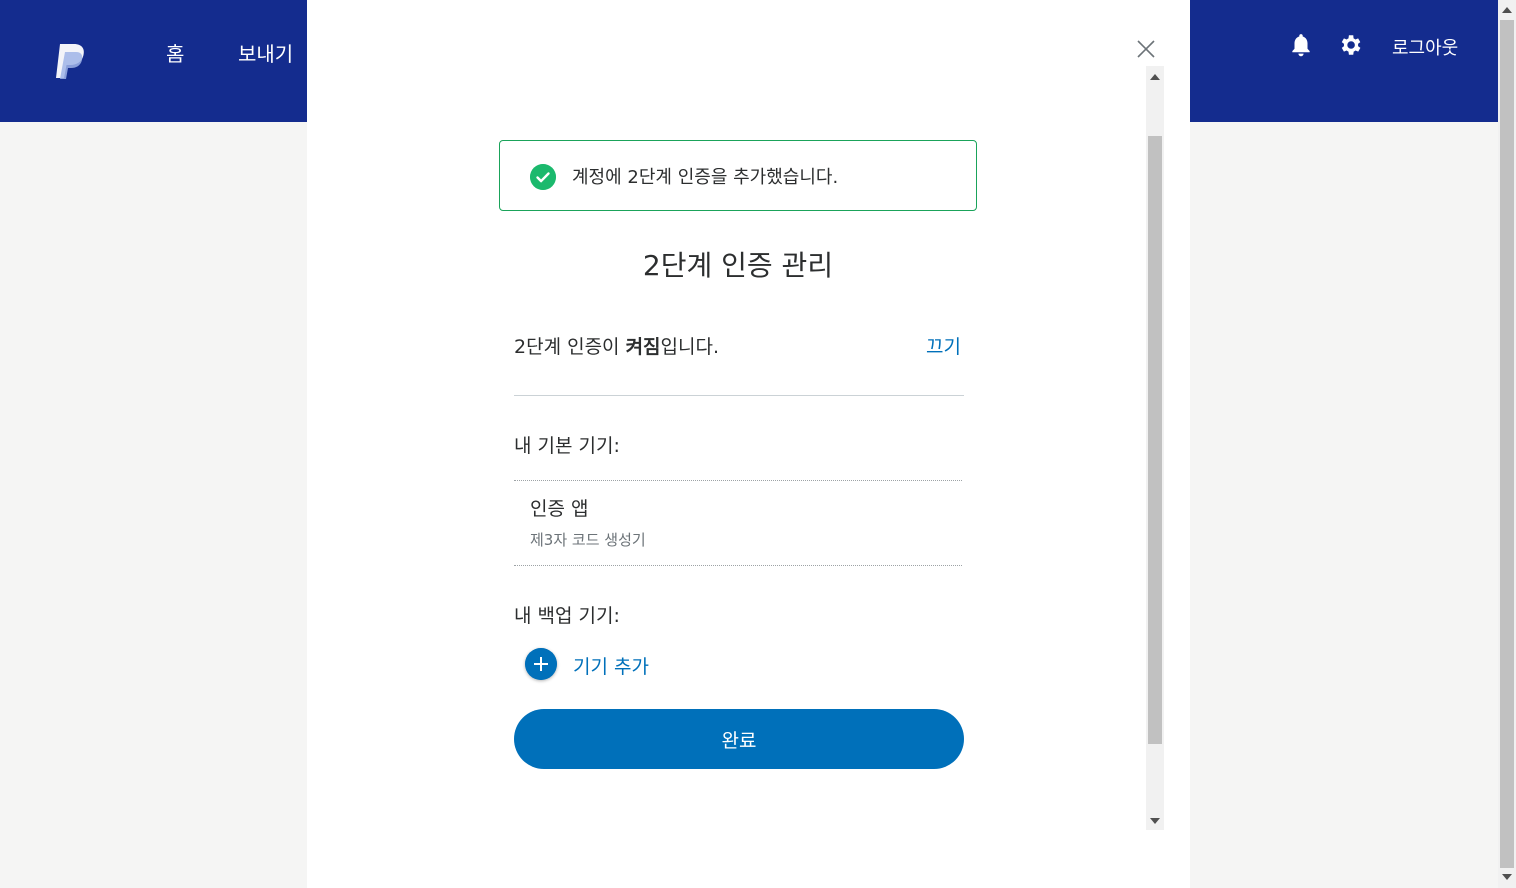 The height and width of the screenshot is (888, 1516). What do you see at coordinates (265, 52) in the screenshot?
I see `nav-send: 보내기` at bounding box center [265, 52].